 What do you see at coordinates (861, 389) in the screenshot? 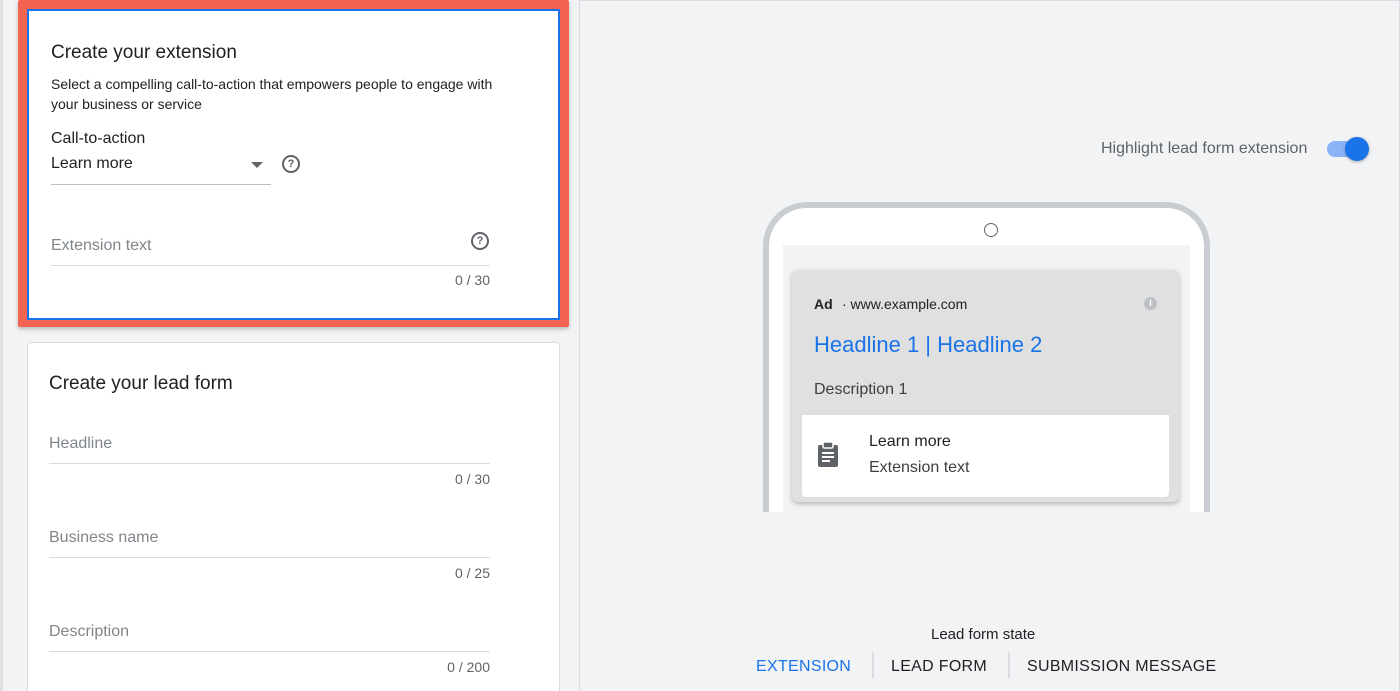
I see `ad-description: Description 1` at bounding box center [861, 389].